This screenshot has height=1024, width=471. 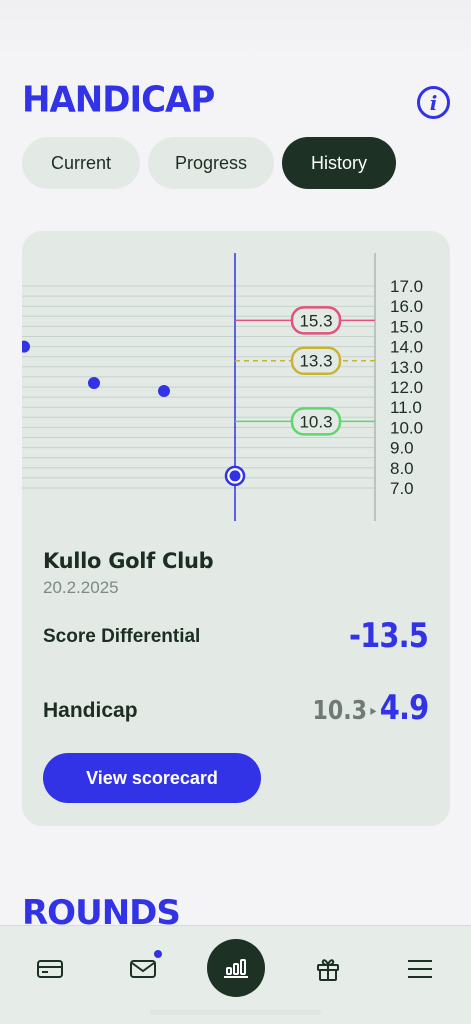 I want to click on y-tick-label: 17.0, so click(x=406, y=286).